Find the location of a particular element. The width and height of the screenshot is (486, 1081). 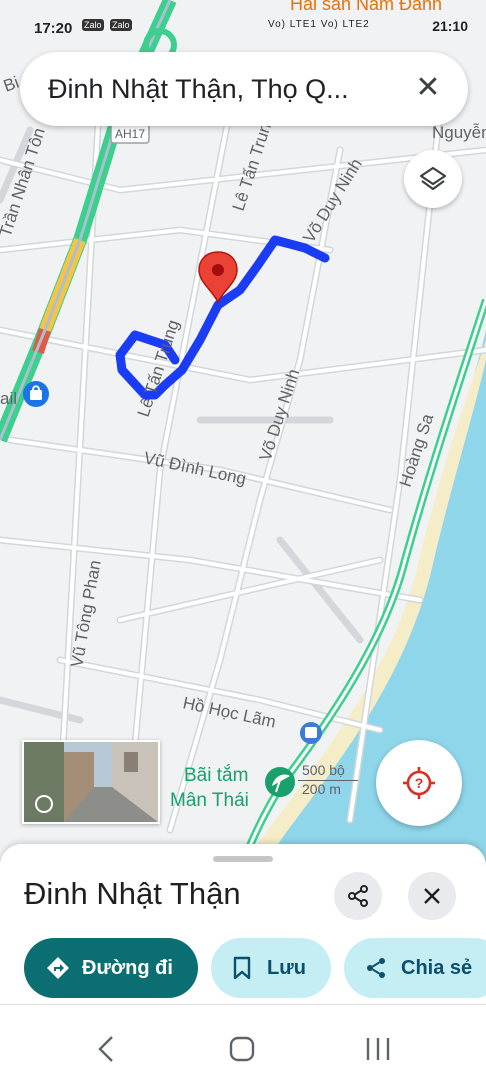

beach-poi-icon is located at coordinates (280, 782).